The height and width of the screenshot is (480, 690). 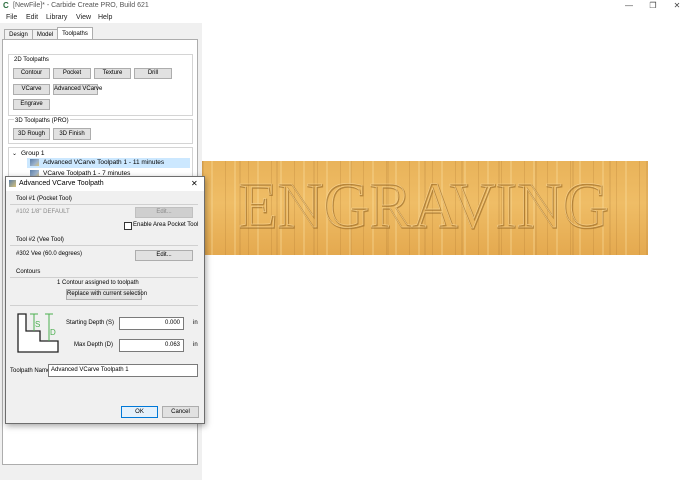 I want to click on 3d-finish-button: 3D Finish, so click(x=72, y=134).